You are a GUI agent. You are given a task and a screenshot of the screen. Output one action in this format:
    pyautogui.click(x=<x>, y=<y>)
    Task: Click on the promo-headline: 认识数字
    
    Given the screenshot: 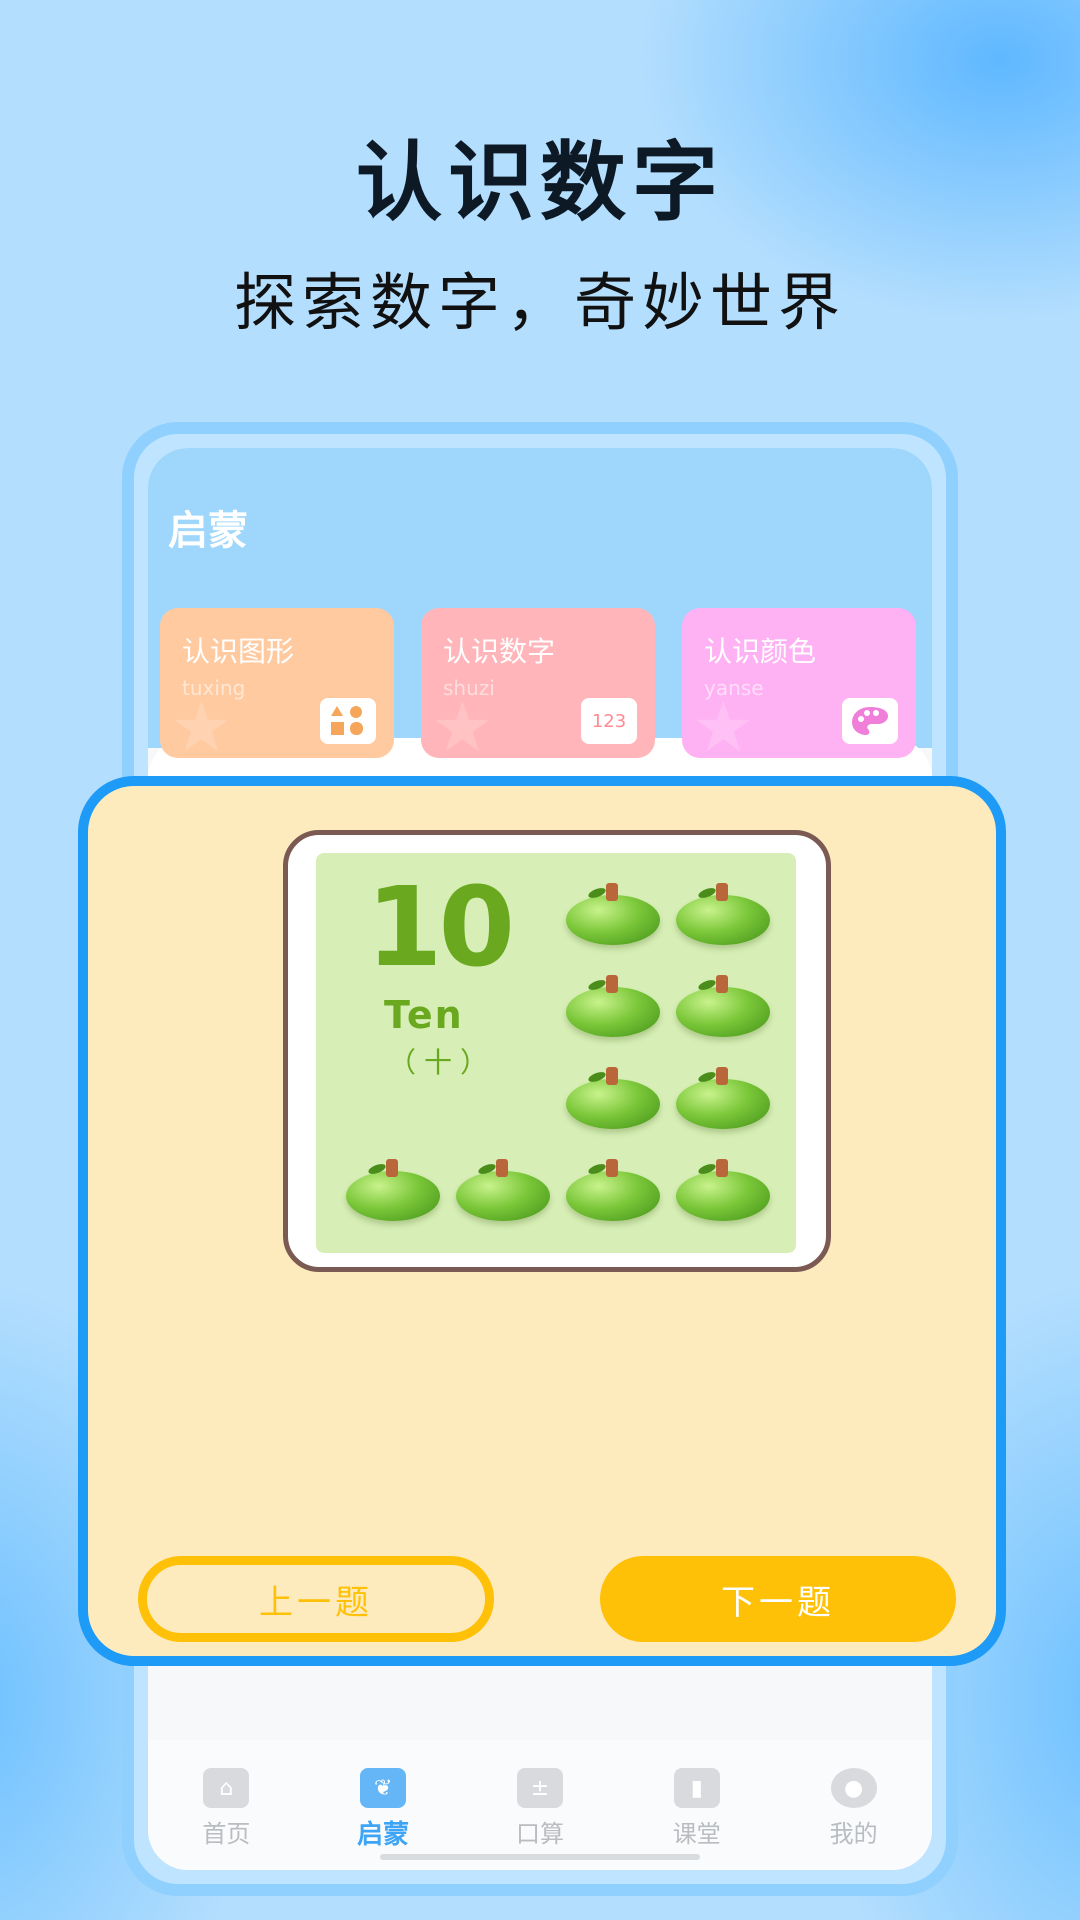 What is the action you would take?
    pyautogui.click(x=540, y=183)
    